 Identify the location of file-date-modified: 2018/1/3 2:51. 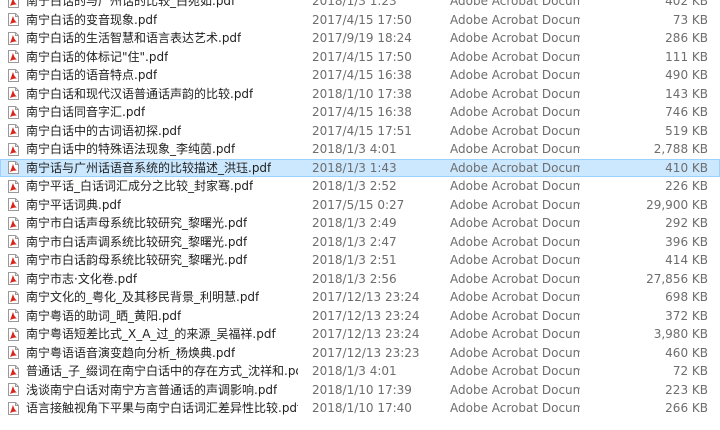
(354, 260).